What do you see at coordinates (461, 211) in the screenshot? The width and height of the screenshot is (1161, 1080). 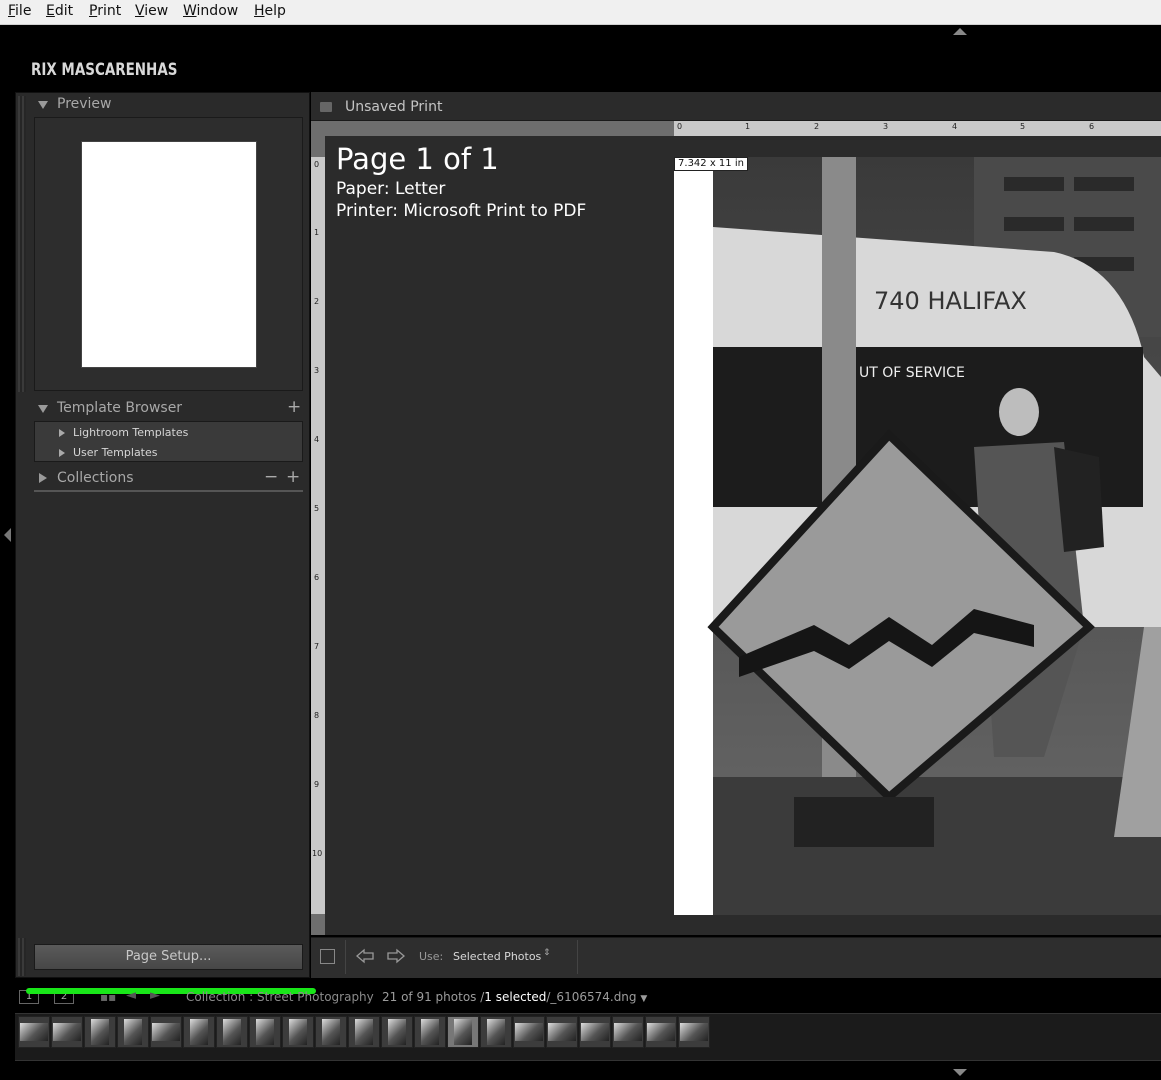 I see `printer-info: Printer: Microsoft Print to PDF` at bounding box center [461, 211].